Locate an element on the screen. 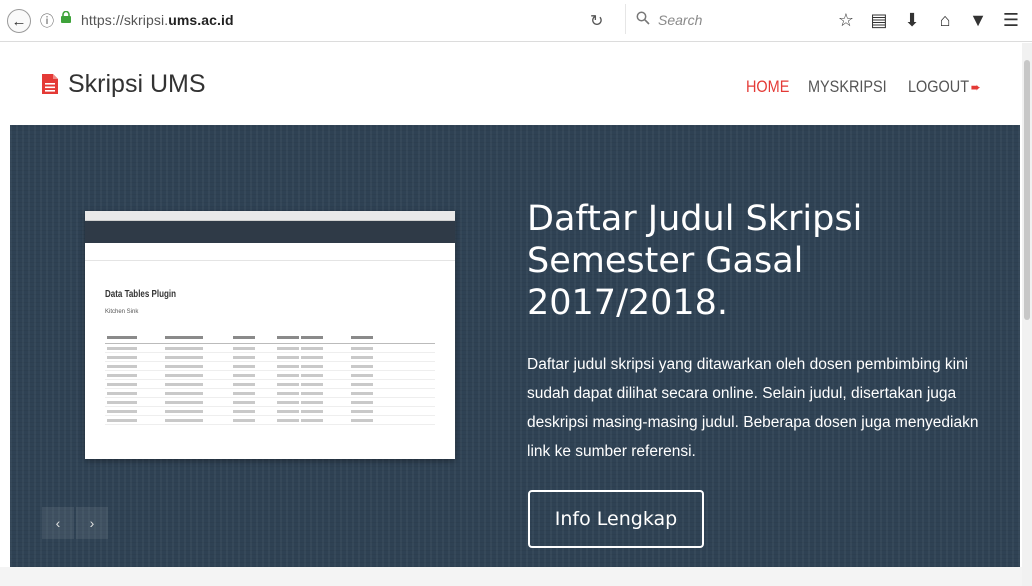 The height and width of the screenshot is (586, 1032). pocket-icon: ▼ is located at coordinates (978, 20).